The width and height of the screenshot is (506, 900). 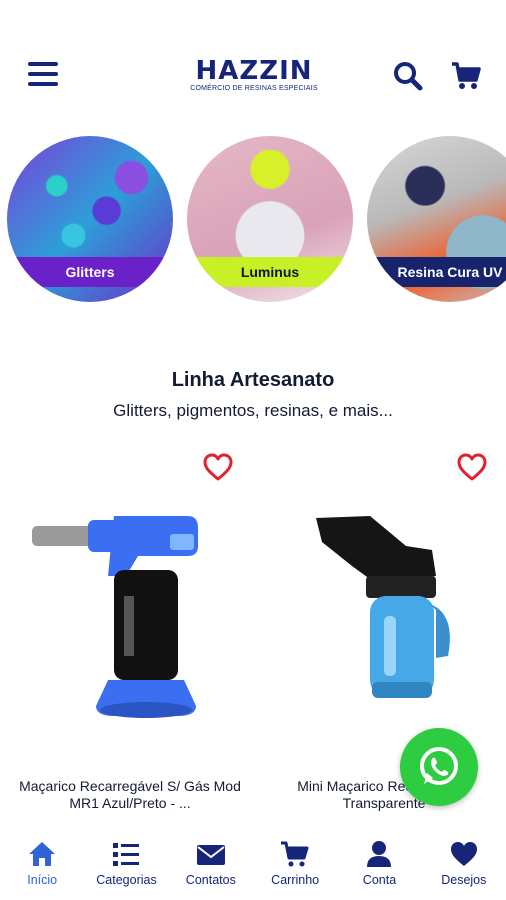 I want to click on whatsapp-icon, so click(x=439, y=766).